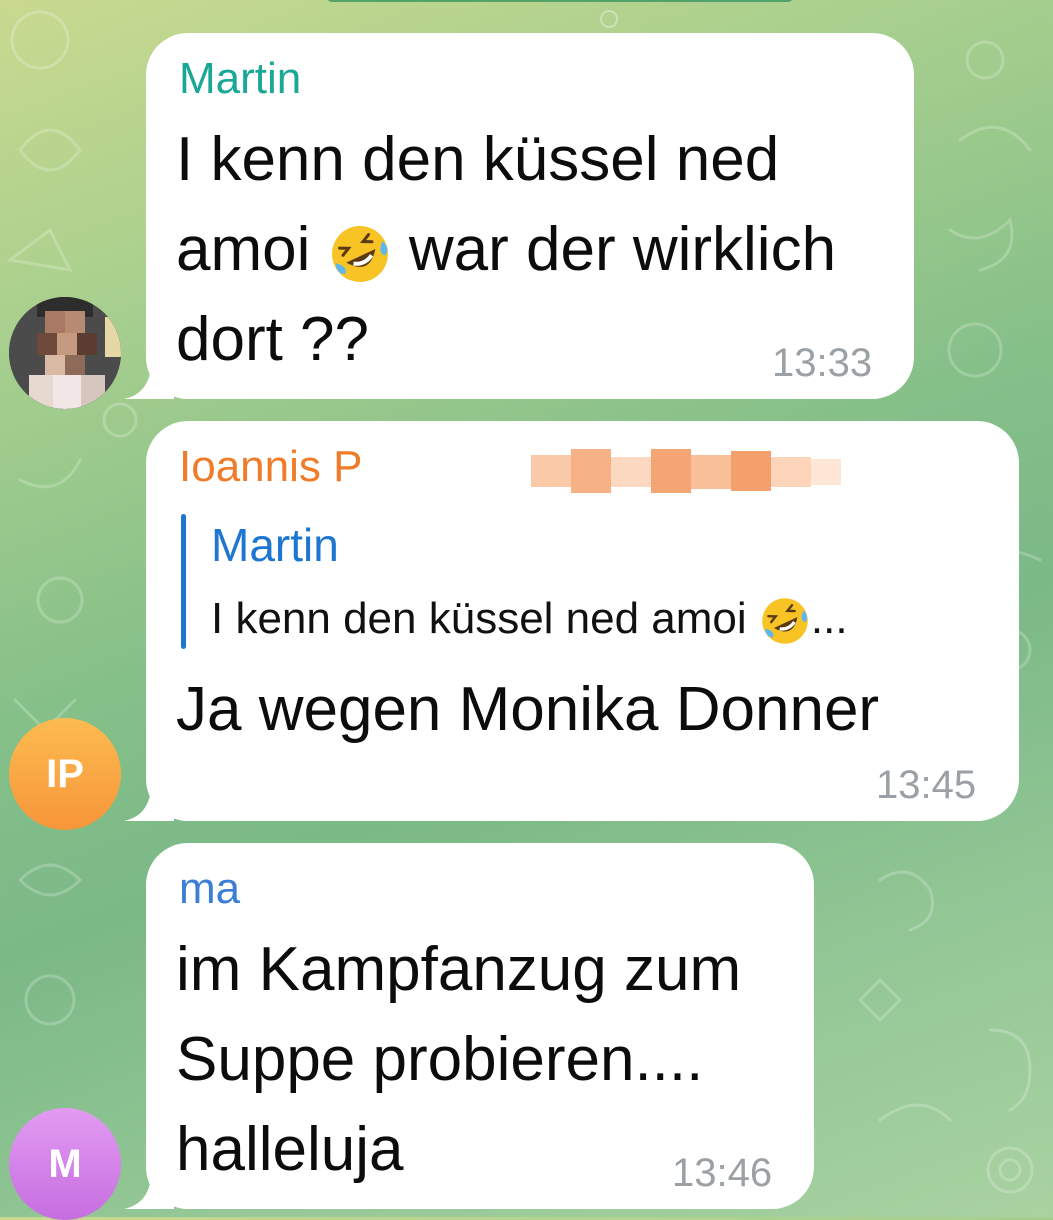 This screenshot has width=1053, height=1220. I want to click on message-text: Ja wegen Monika Donner, so click(528, 709).